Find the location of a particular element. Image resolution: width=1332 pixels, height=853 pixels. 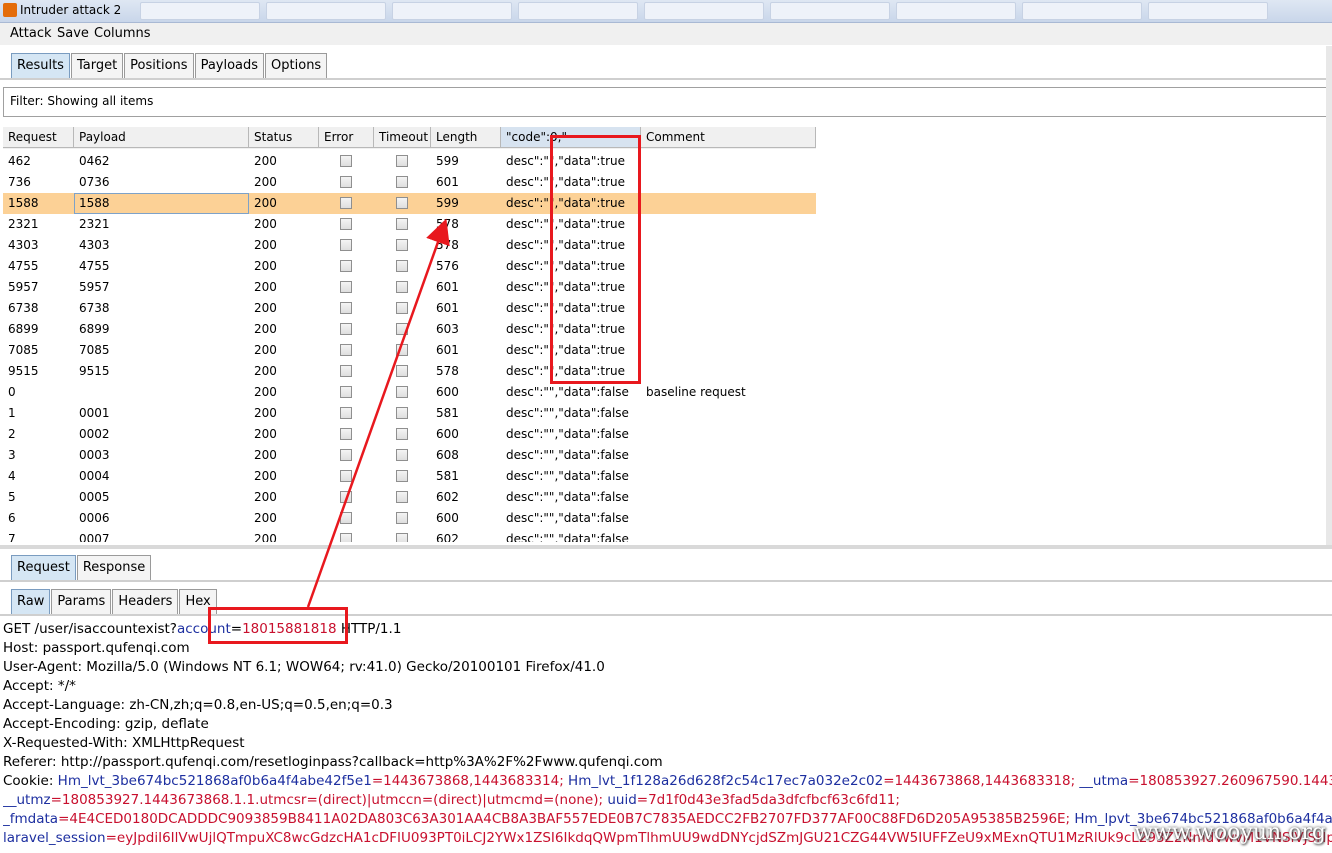

cell-payload: 0004 is located at coordinates (94, 476).